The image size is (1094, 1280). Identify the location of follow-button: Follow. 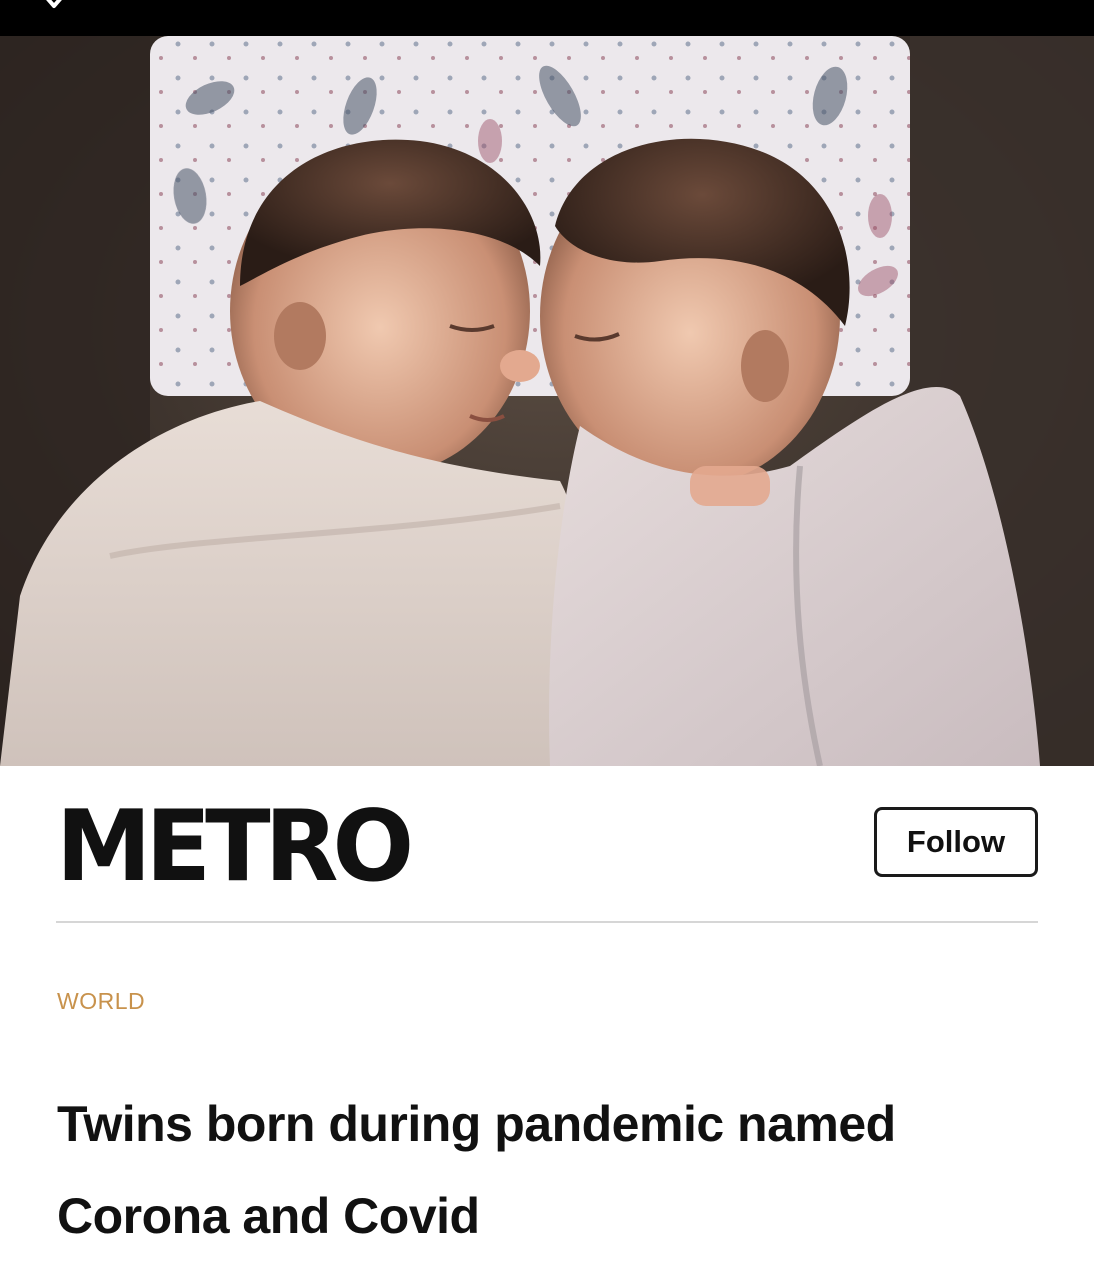
(956, 842).